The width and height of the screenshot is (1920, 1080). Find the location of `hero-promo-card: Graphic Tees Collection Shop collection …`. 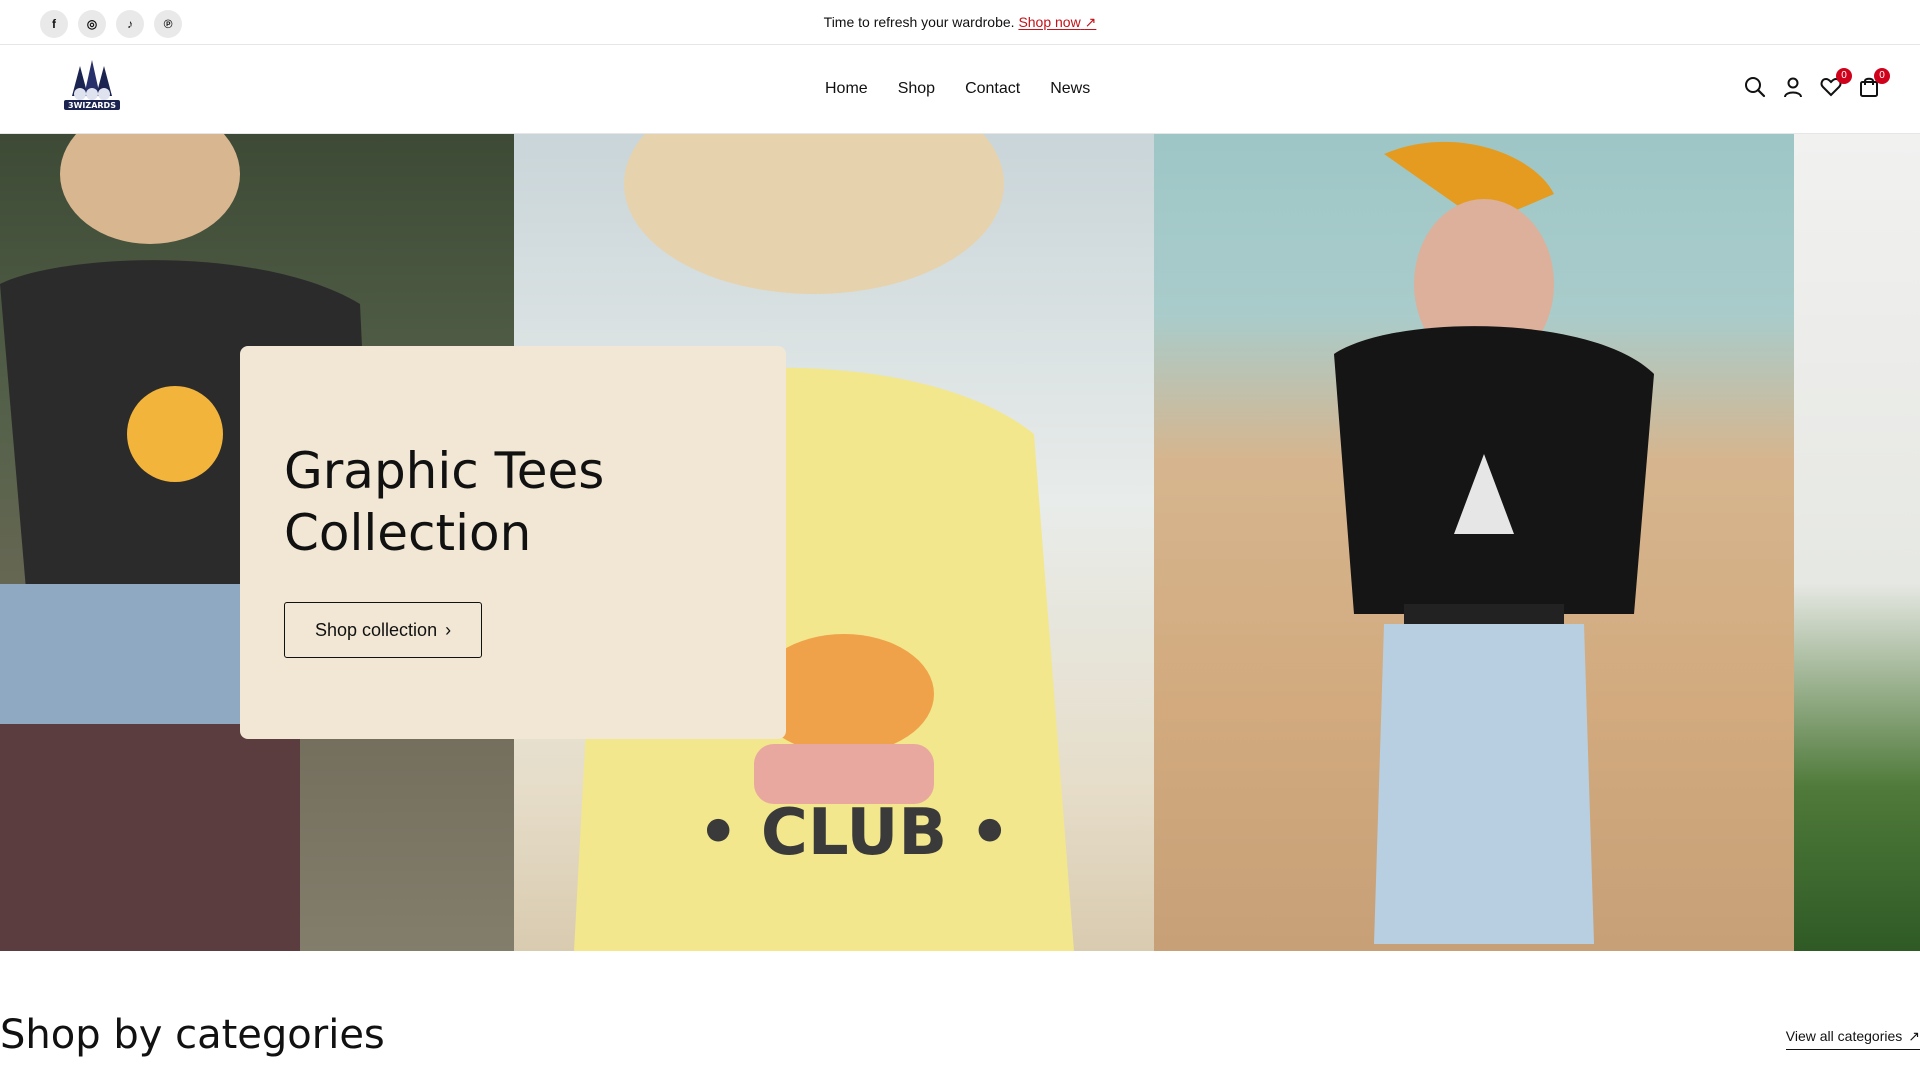

hero-promo-card: Graphic Tees Collection Shop collection … is located at coordinates (513, 542).